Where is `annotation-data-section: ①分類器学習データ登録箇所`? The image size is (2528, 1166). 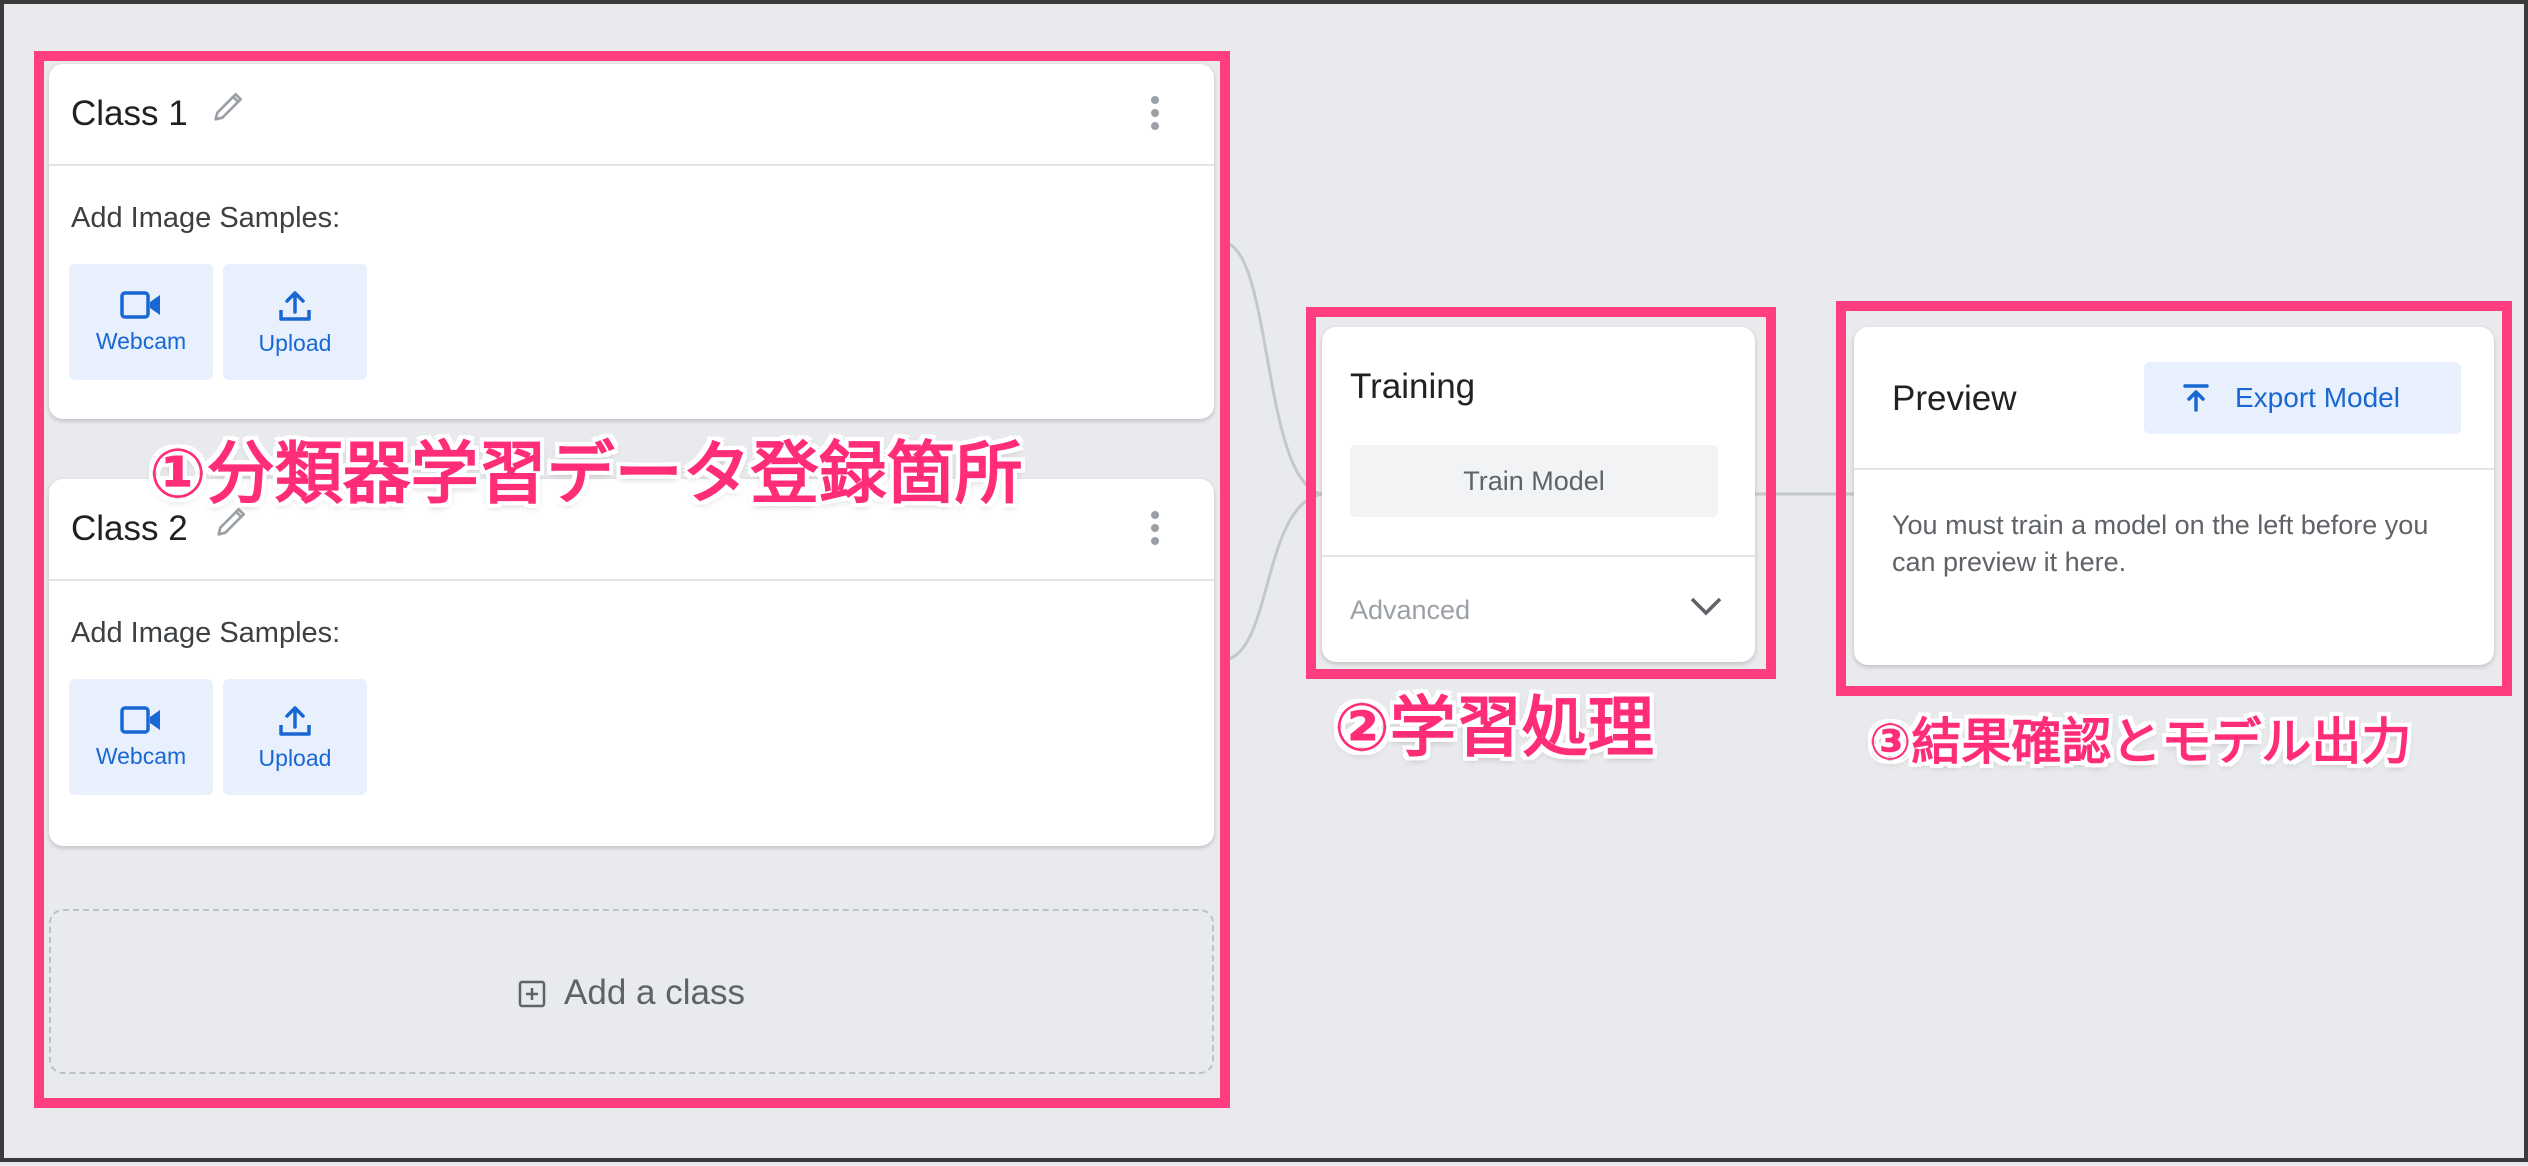 annotation-data-section: ①分類器学習データ登録箇所 is located at coordinates (586, 474).